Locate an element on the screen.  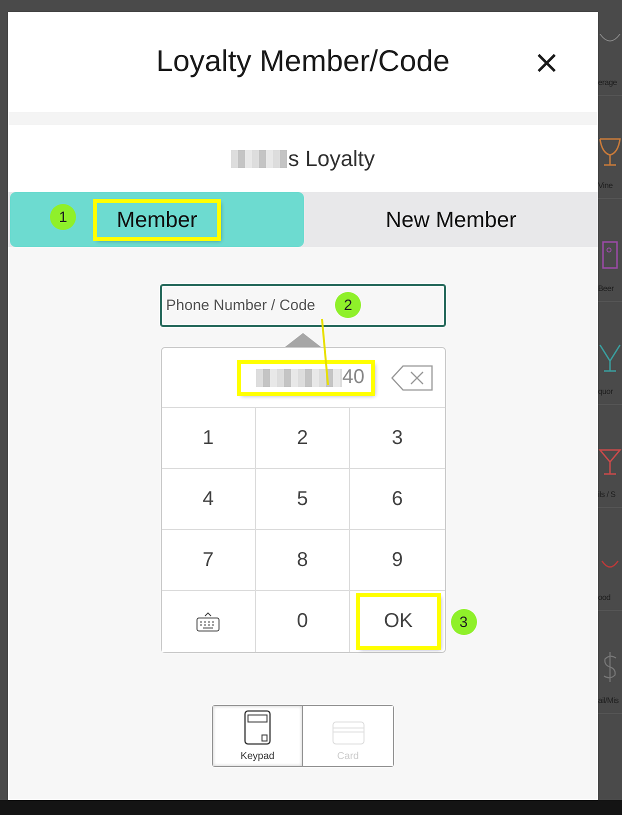
leader-line is located at coordinates (326, 352).